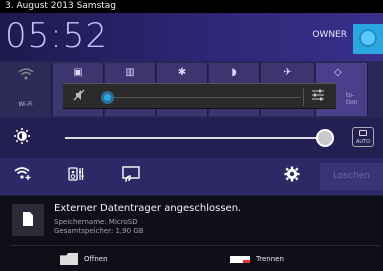  Describe the element at coordinates (26, 89) in the screenshot. I see `tile-wifi: Wi-Fi` at that location.